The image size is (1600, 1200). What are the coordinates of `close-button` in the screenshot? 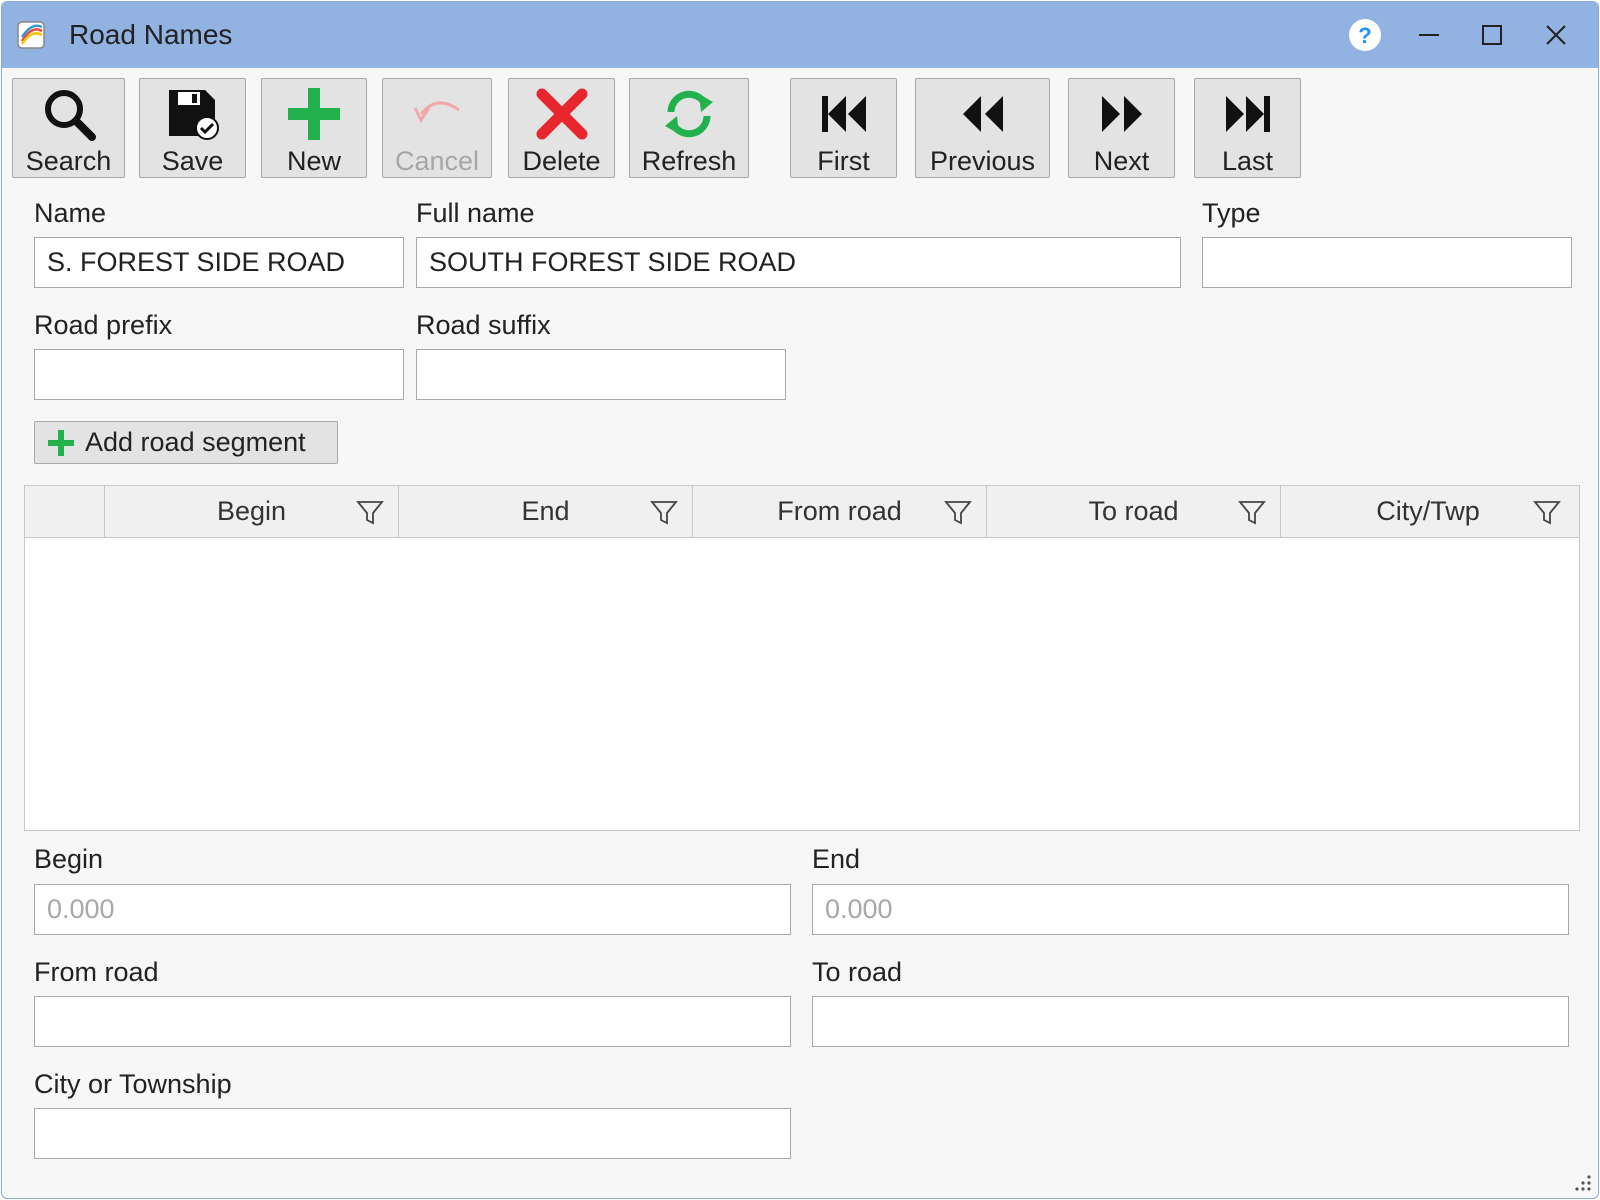 It's located at (1556, 35).